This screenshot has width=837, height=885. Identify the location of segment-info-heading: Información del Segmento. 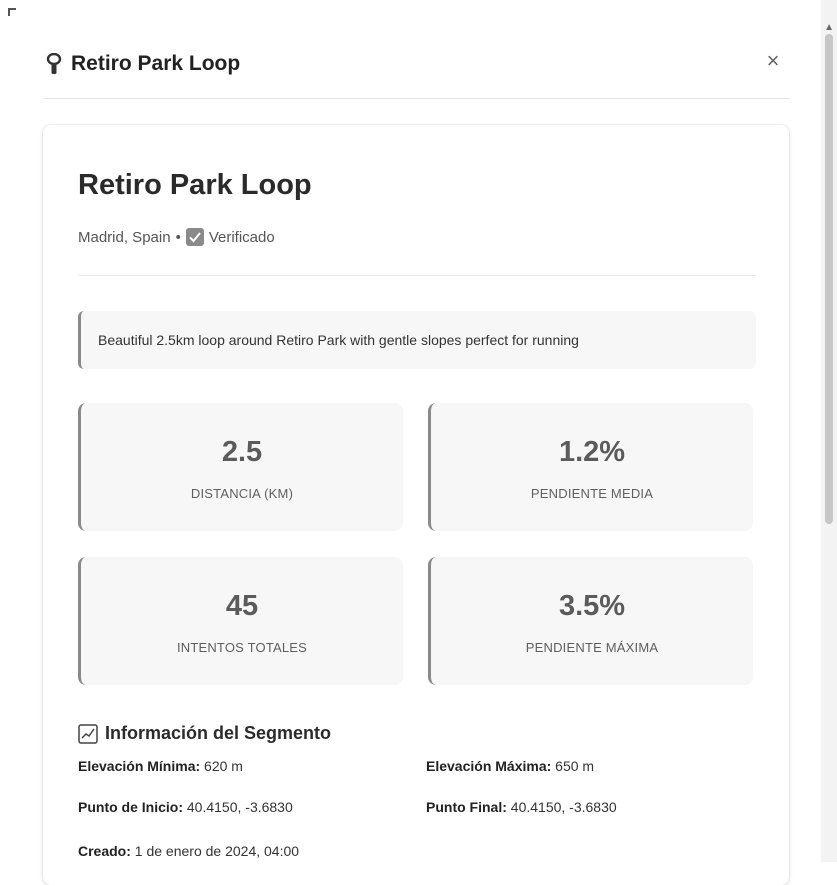
(204, 733).